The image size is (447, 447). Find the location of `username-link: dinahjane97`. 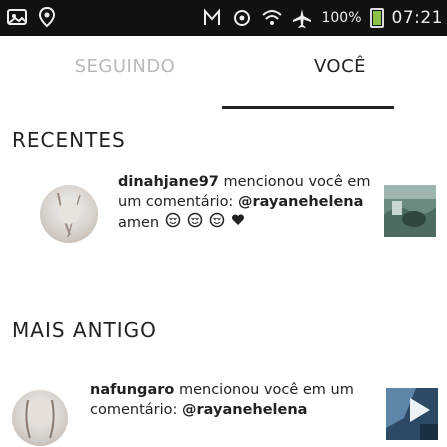

username-link: dinahjane97 is located at coordinates (168, 182).